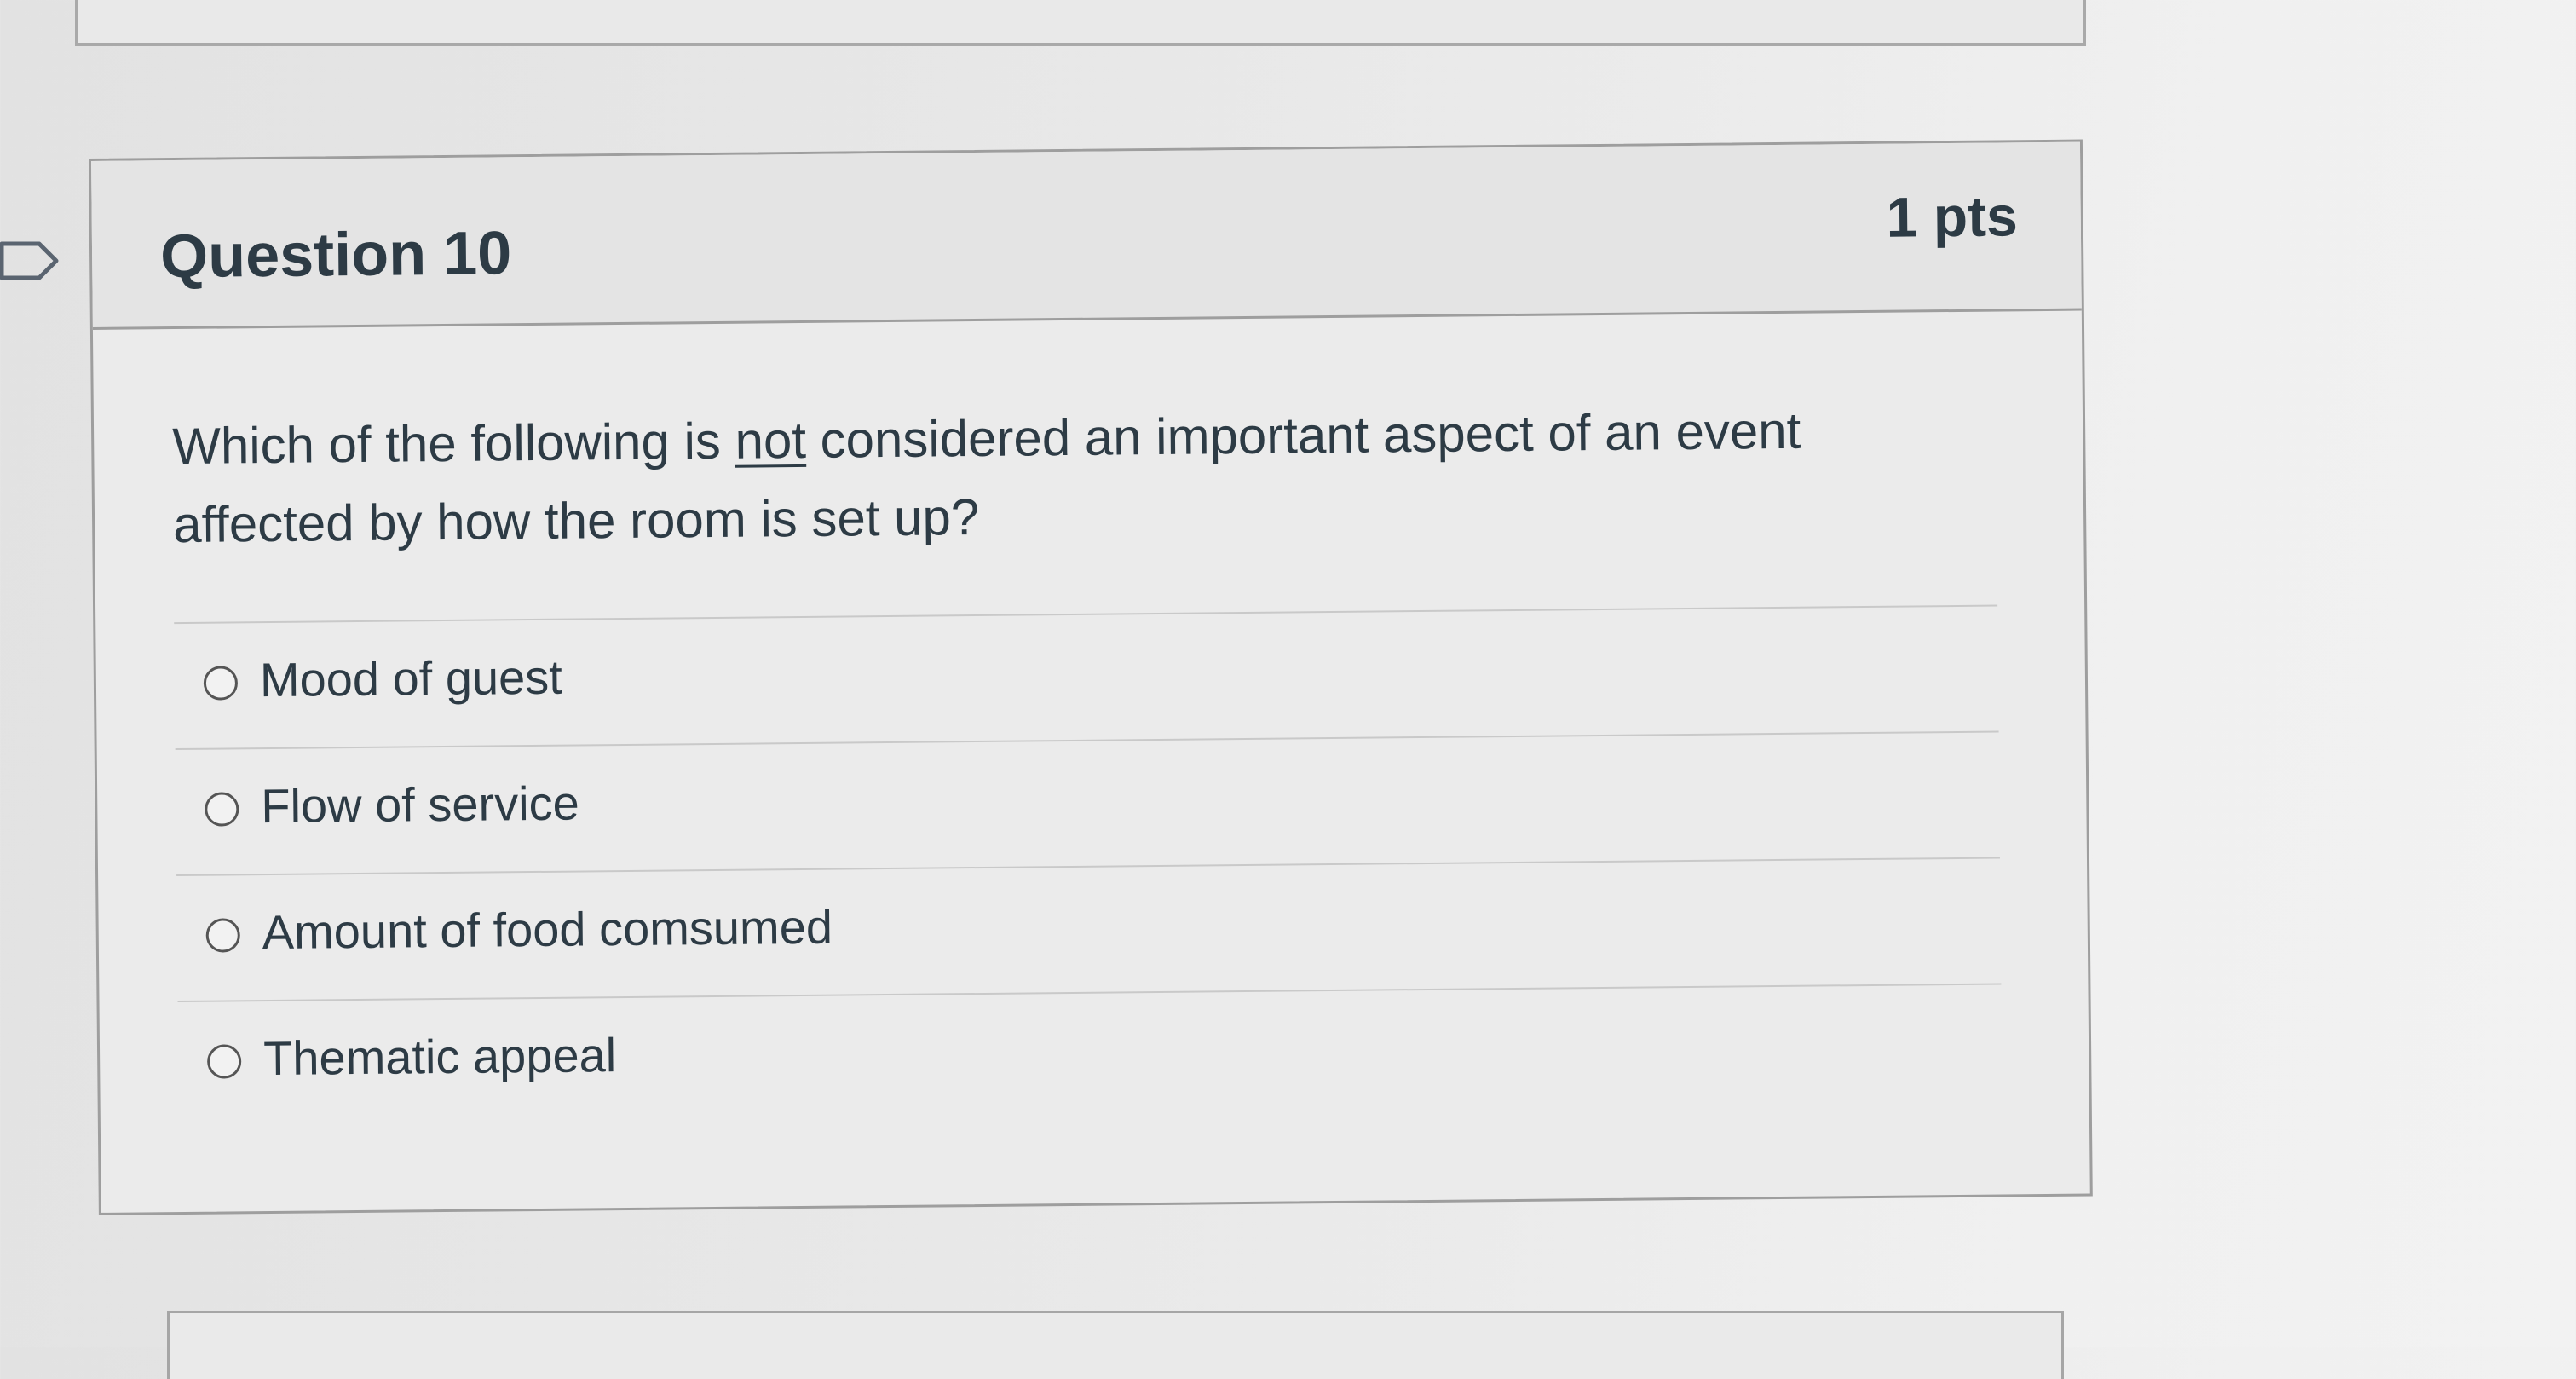 The height and width of the screenshot is (1379, 2576). I want to click on question-title: Question 10, so click(335, 255).